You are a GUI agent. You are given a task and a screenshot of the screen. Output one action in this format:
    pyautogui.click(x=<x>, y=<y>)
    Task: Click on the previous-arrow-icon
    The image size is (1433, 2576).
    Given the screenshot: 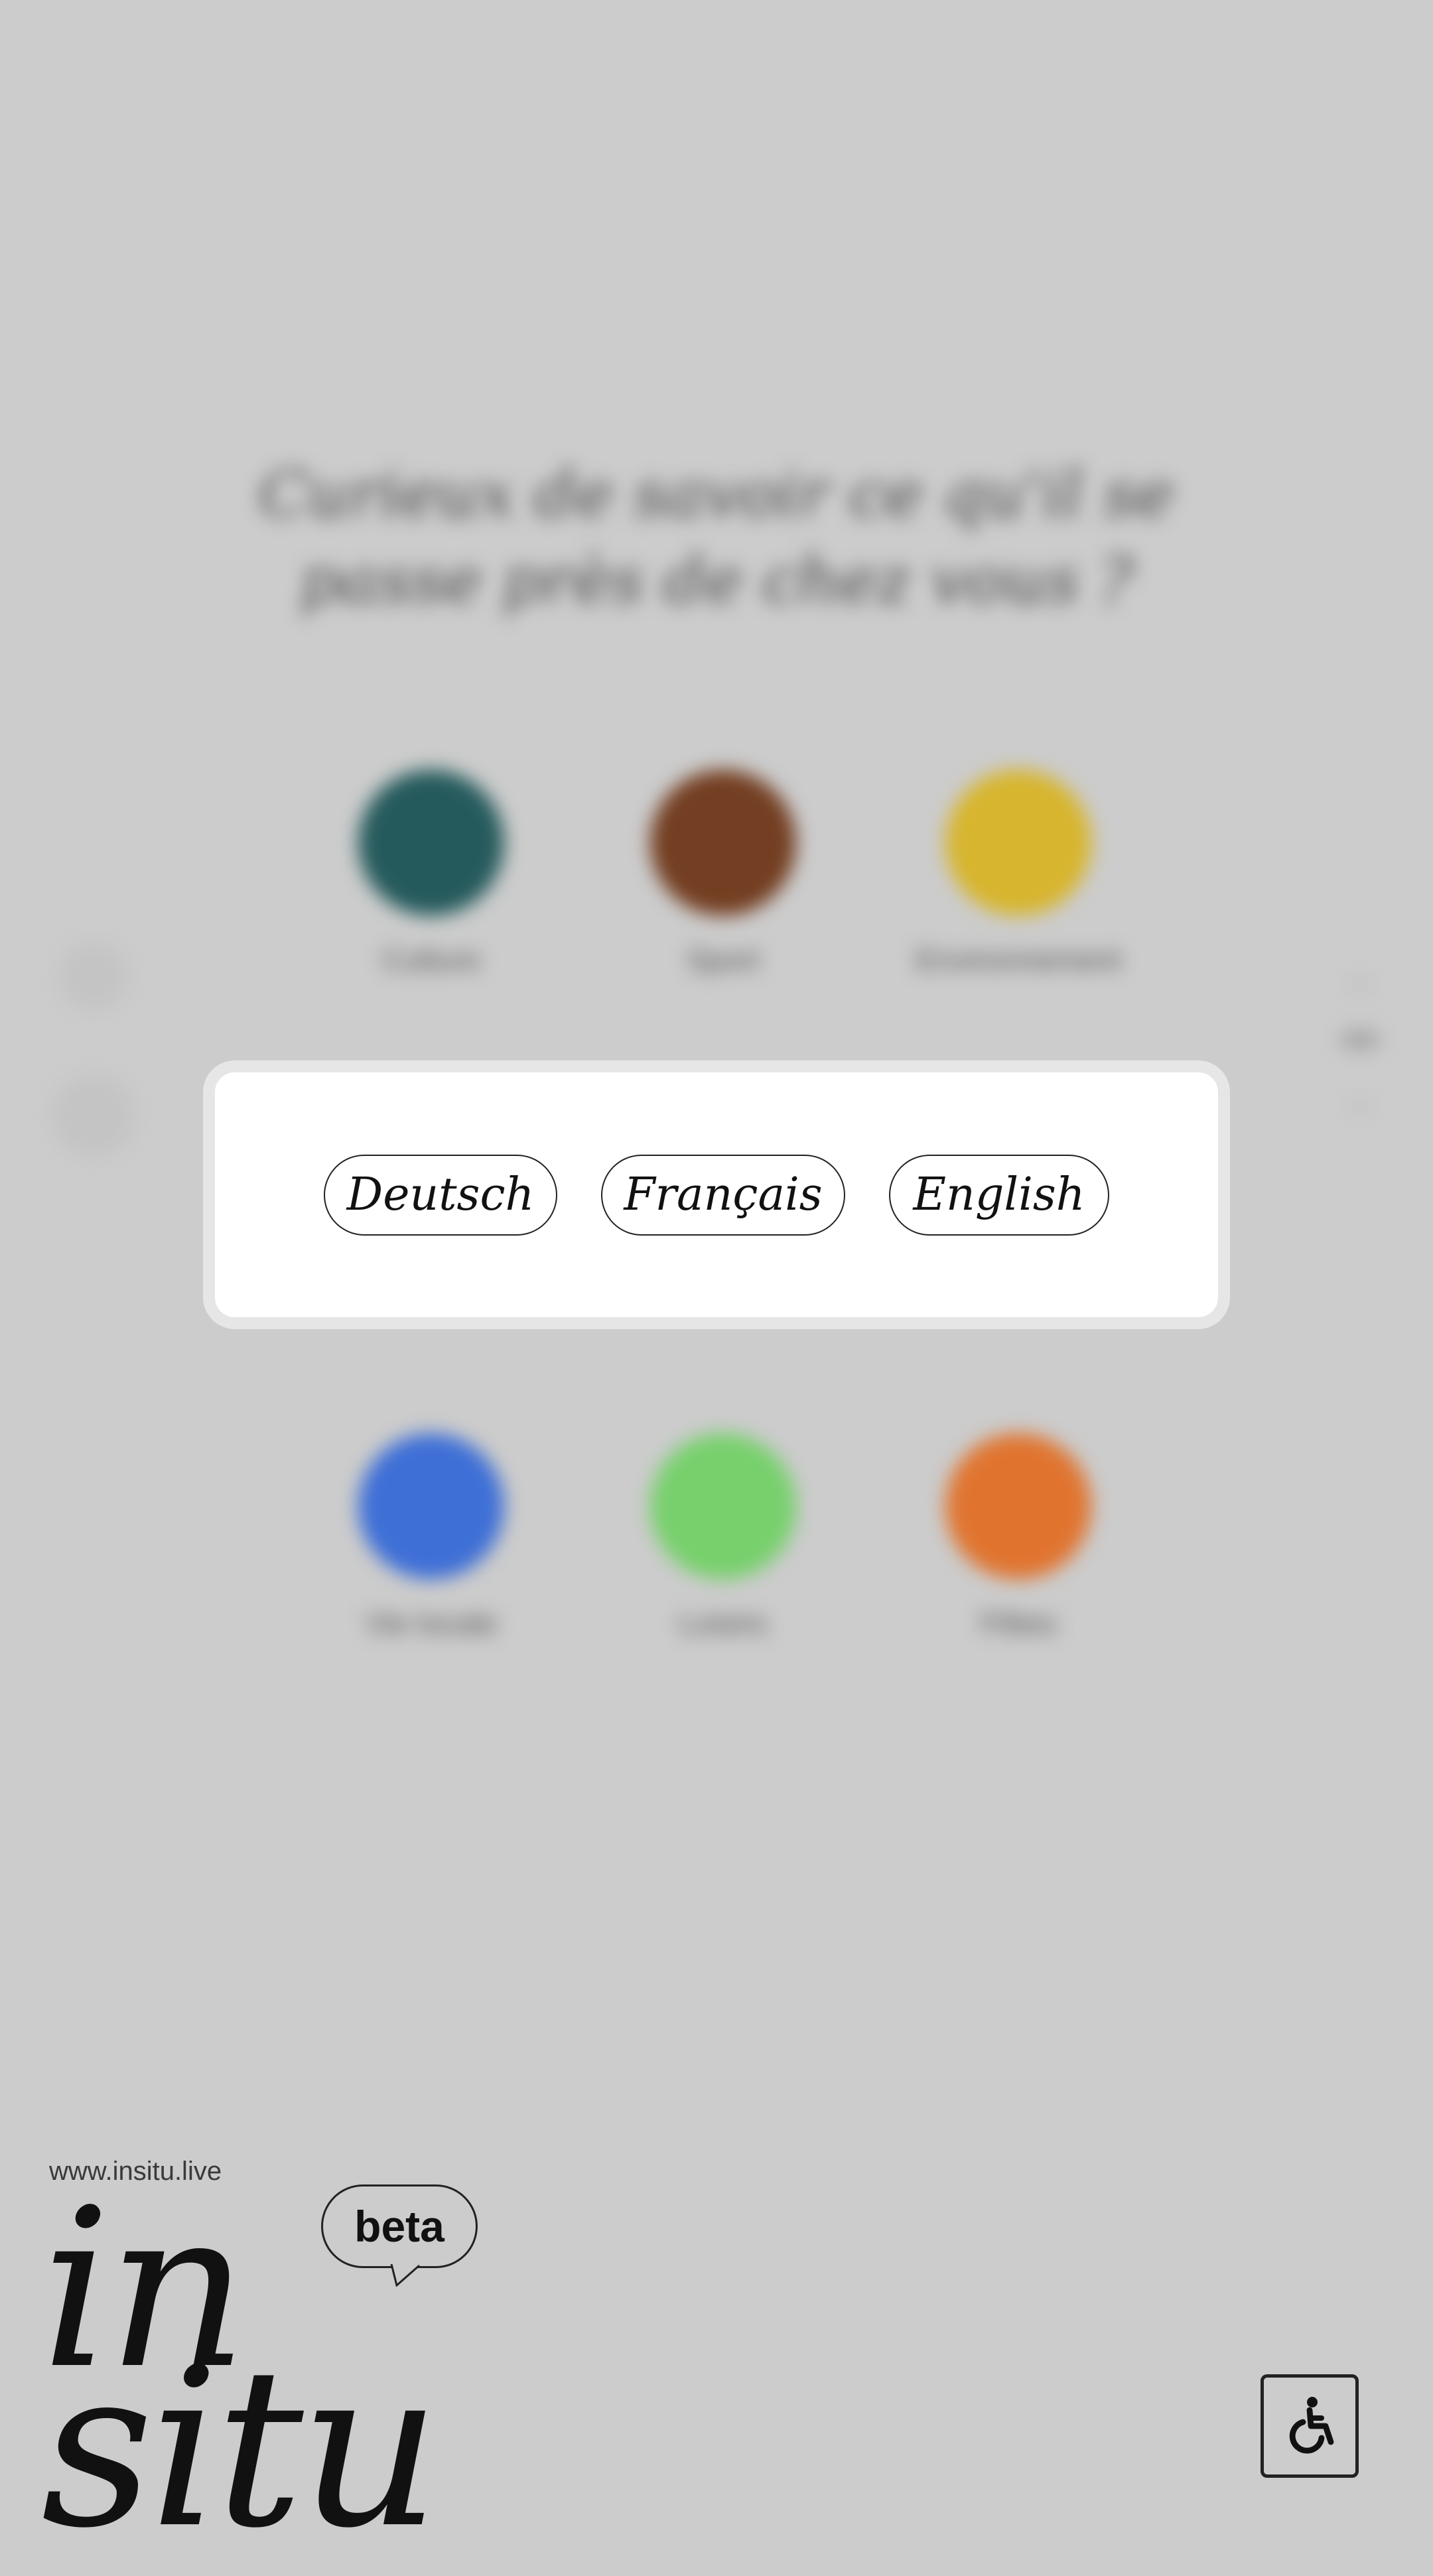 What is the action you would take?
    pyautogui.click(x=94, y=976)
    